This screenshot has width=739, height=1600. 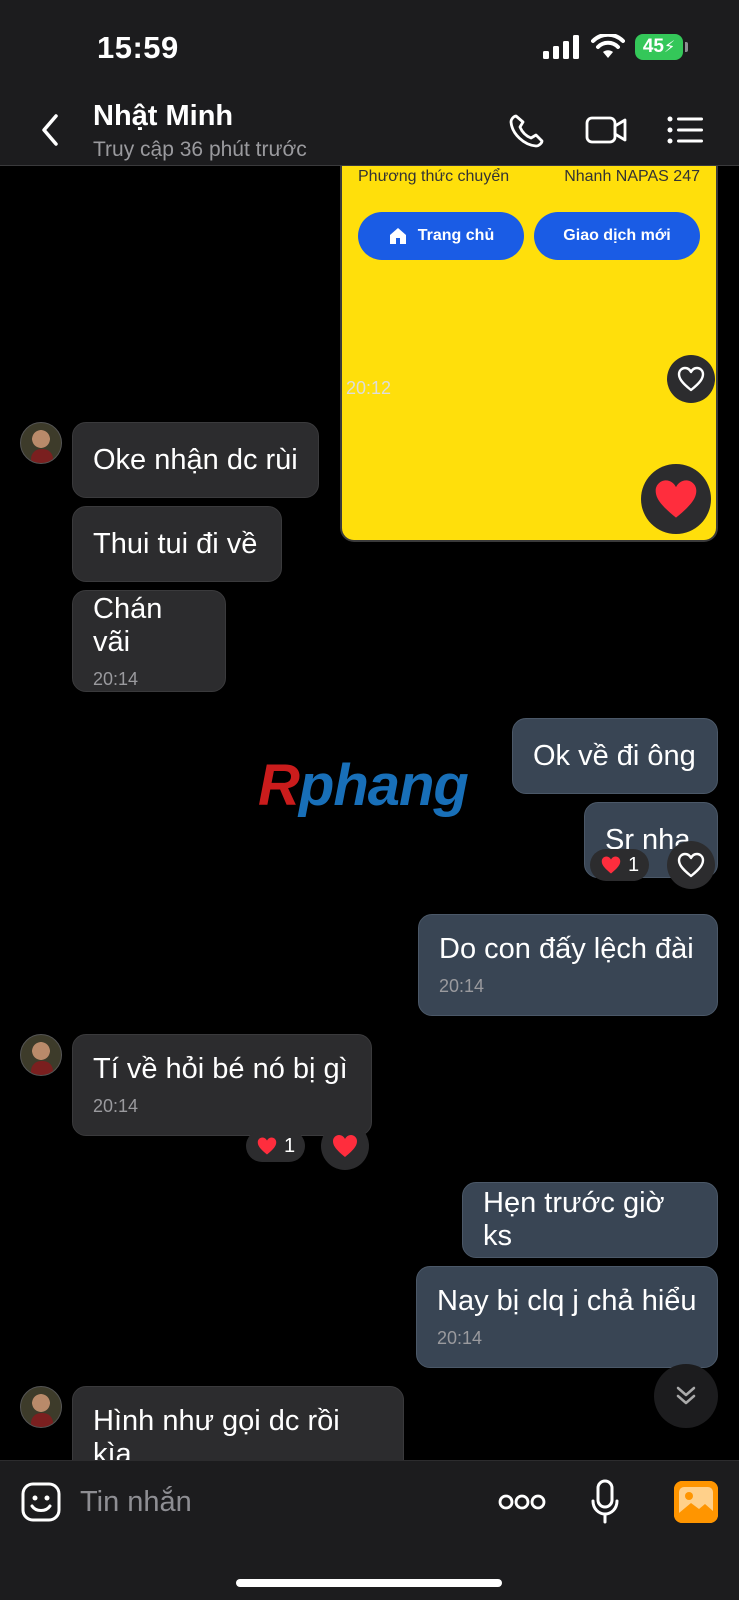 I want to click on message-bubble-incoming: Thui tui đi về, so click(x=177, y=544).